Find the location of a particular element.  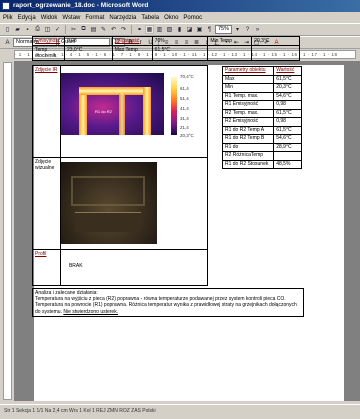

scale-tick: 41,4 is located at coordinates (184, 108).